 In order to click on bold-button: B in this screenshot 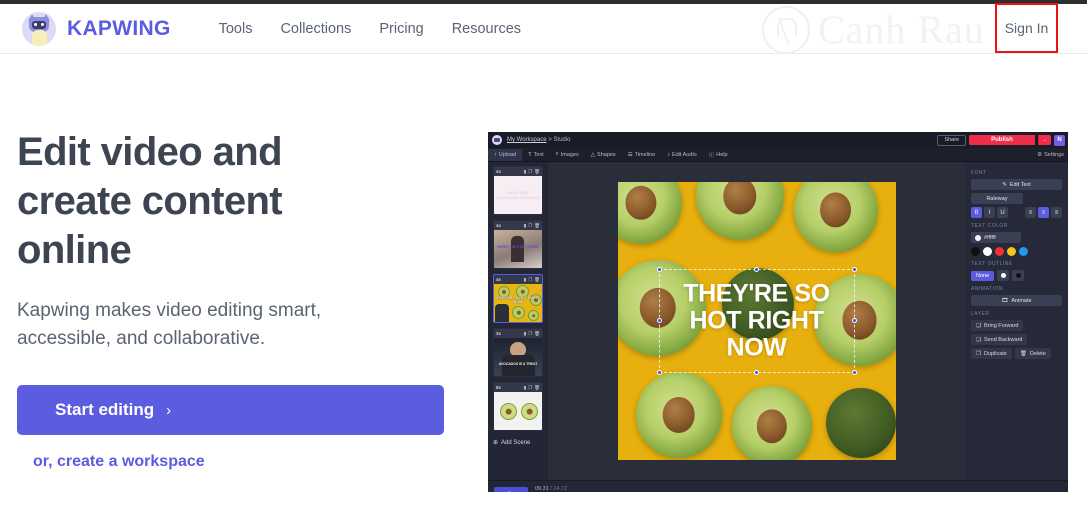, I will do `click(976, 212)`.